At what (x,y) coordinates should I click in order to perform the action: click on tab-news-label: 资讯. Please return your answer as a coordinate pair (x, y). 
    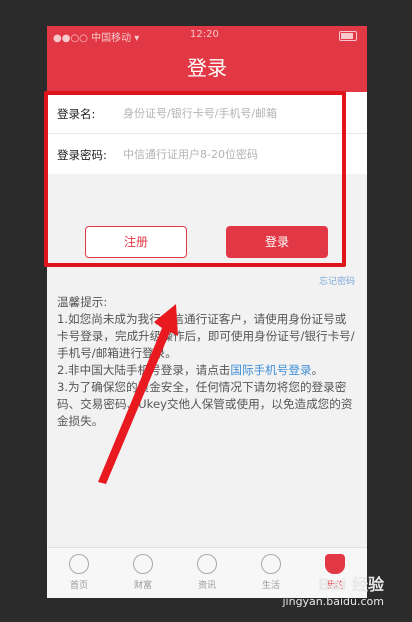
    Looking at the image, I should click on (206, 586).